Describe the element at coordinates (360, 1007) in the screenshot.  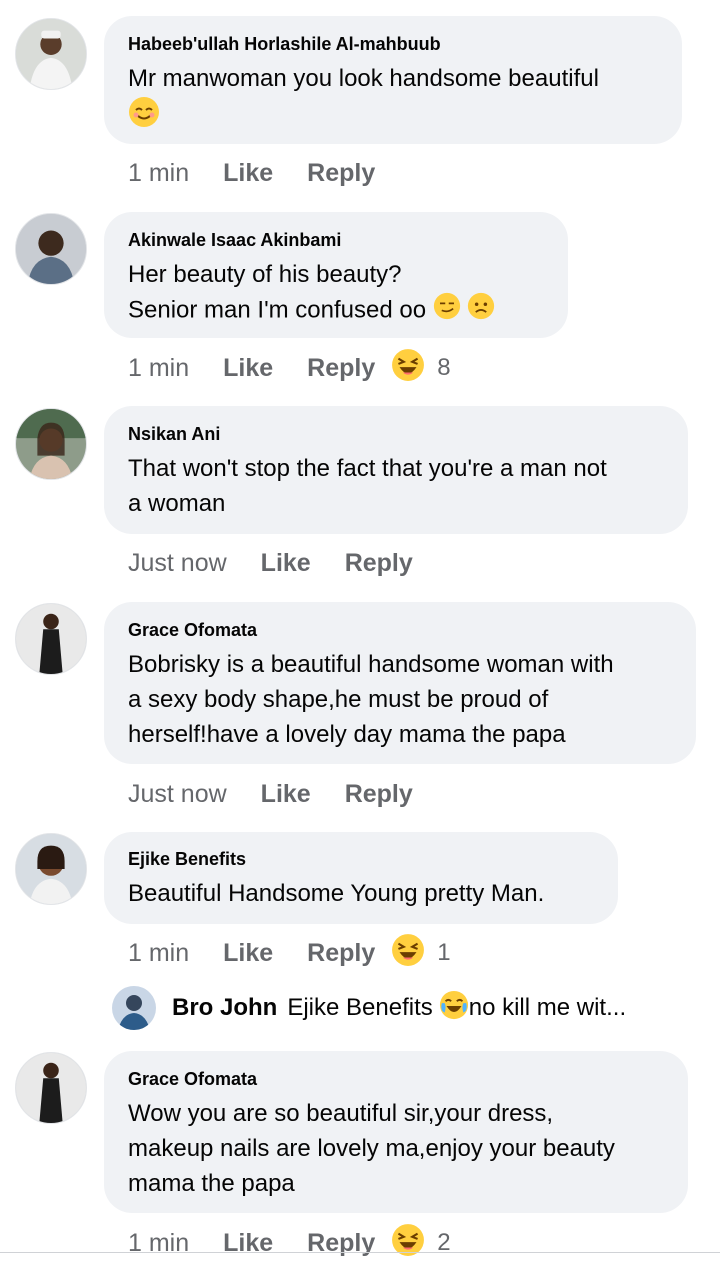
I see `reply-mention: Ejike Benefits` at that location.